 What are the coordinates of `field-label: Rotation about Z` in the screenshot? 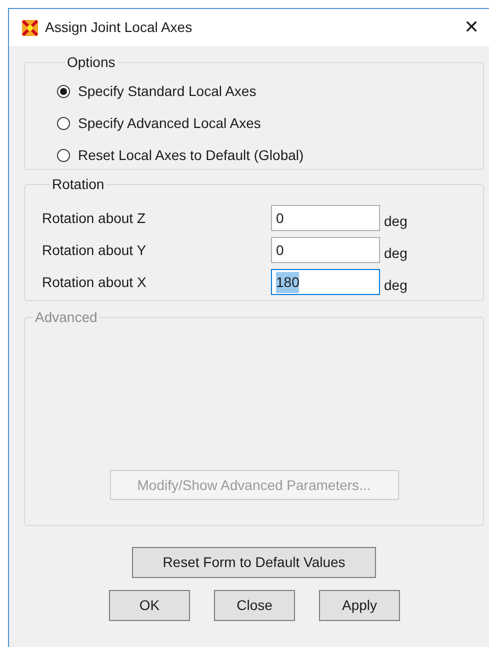 It's located at (94, 218).